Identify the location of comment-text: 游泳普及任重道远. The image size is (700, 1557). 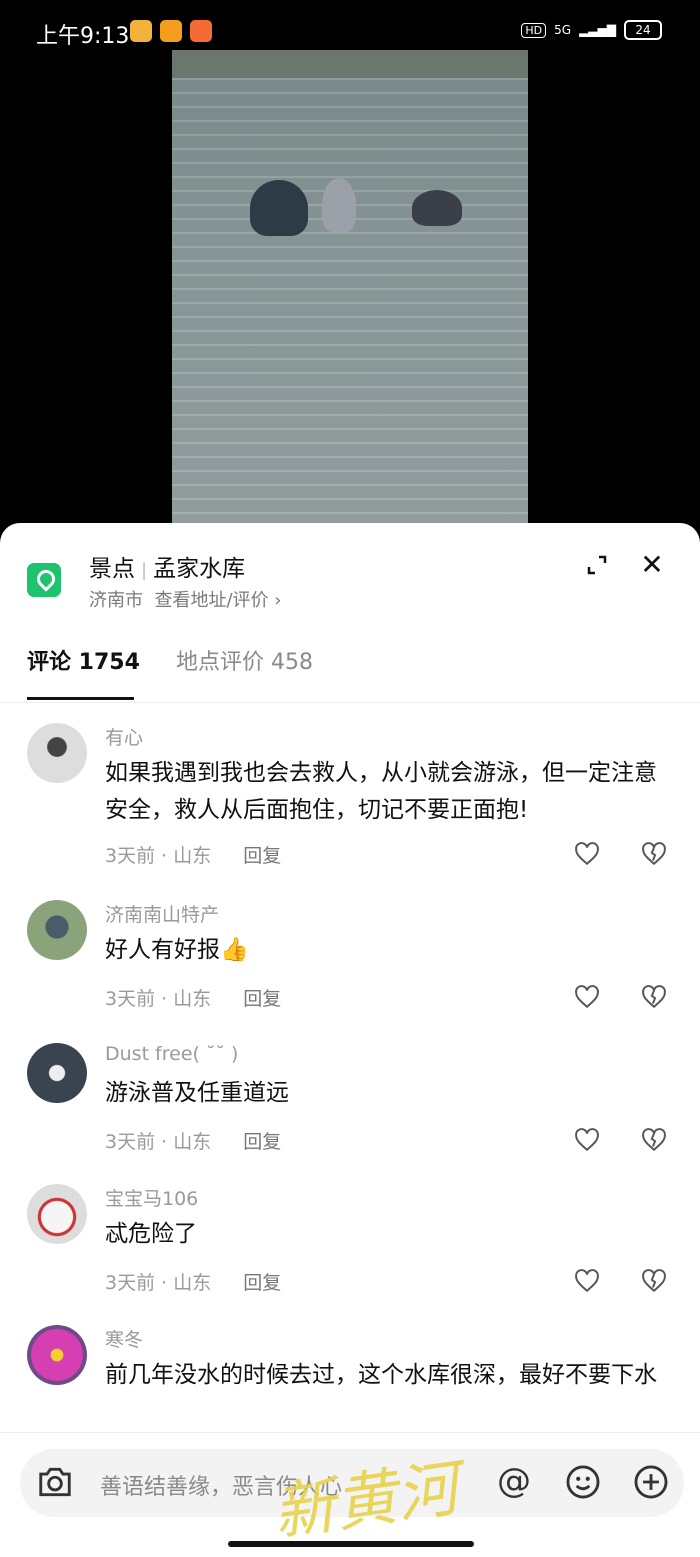
(197, 1093).